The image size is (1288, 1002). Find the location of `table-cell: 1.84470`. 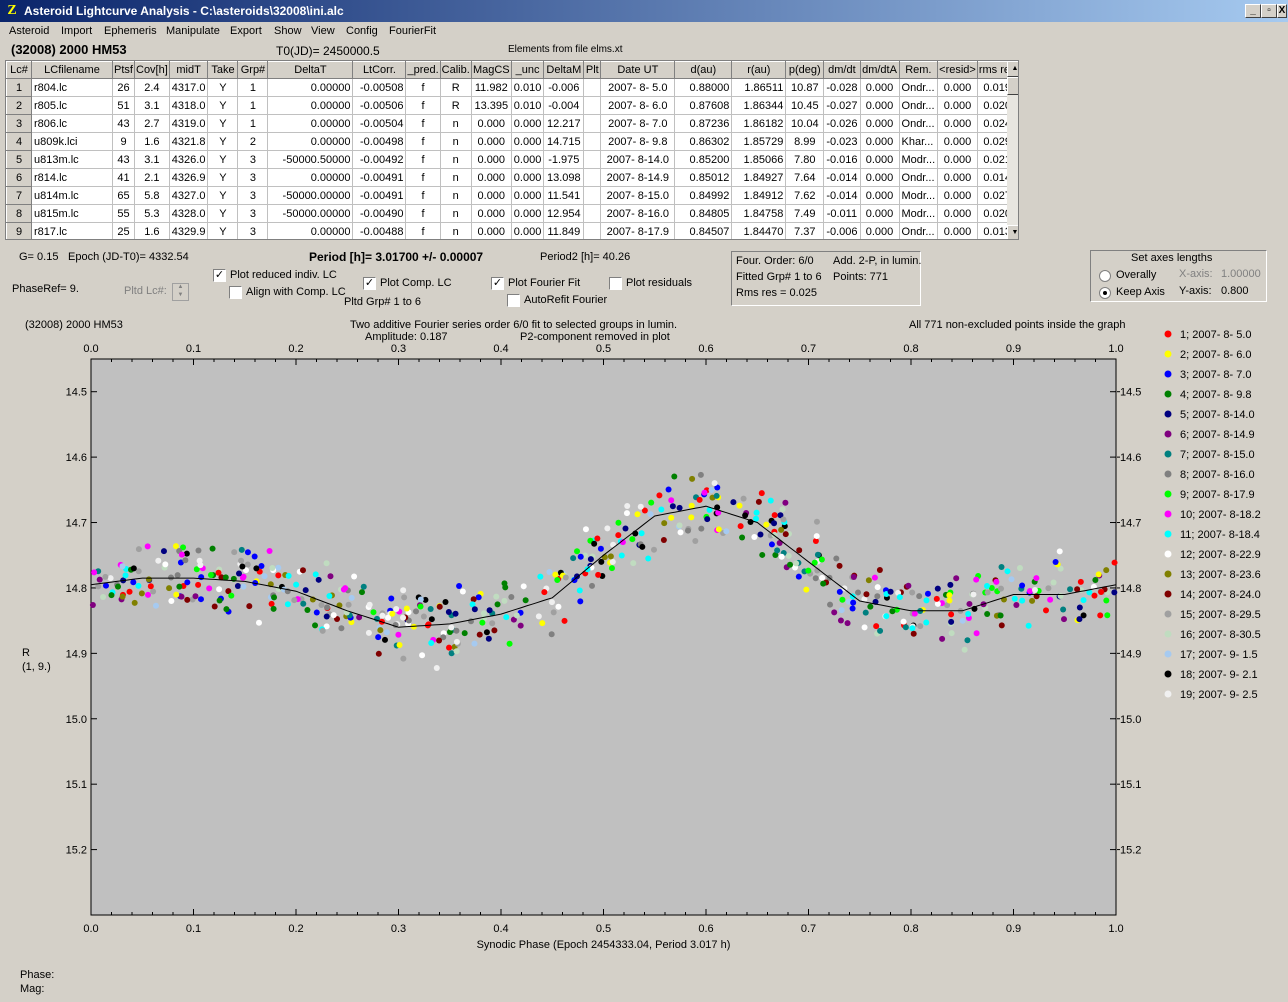

table-cell: 1.84470 is located at coordinates (759, 230).